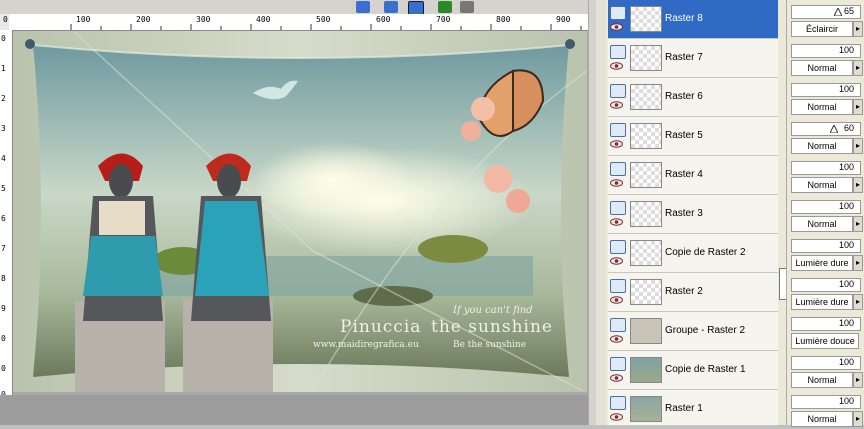 This screenshot has width=864, height=429. What do you see at coordinates (848, 11) in the screenshot?
I see `opacity-value: 65` at bounding box center [848, 11].